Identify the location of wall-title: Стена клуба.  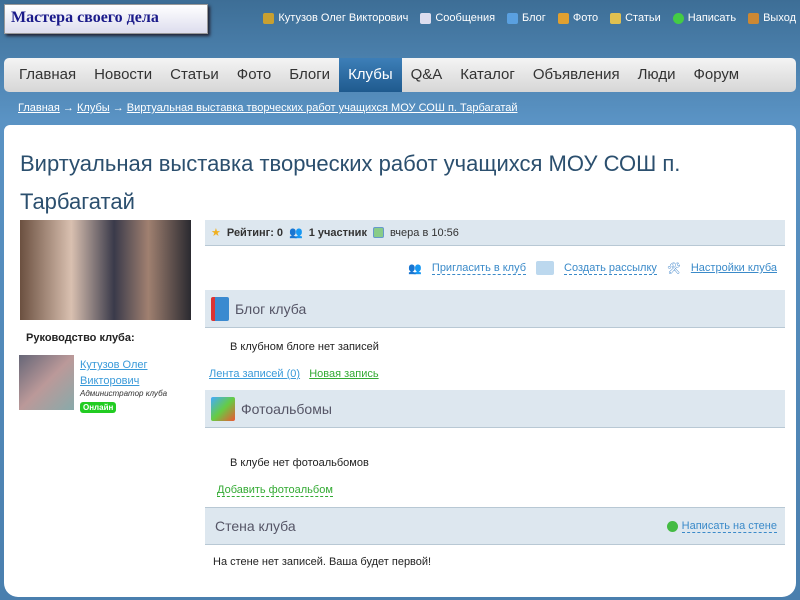
(255, 526).